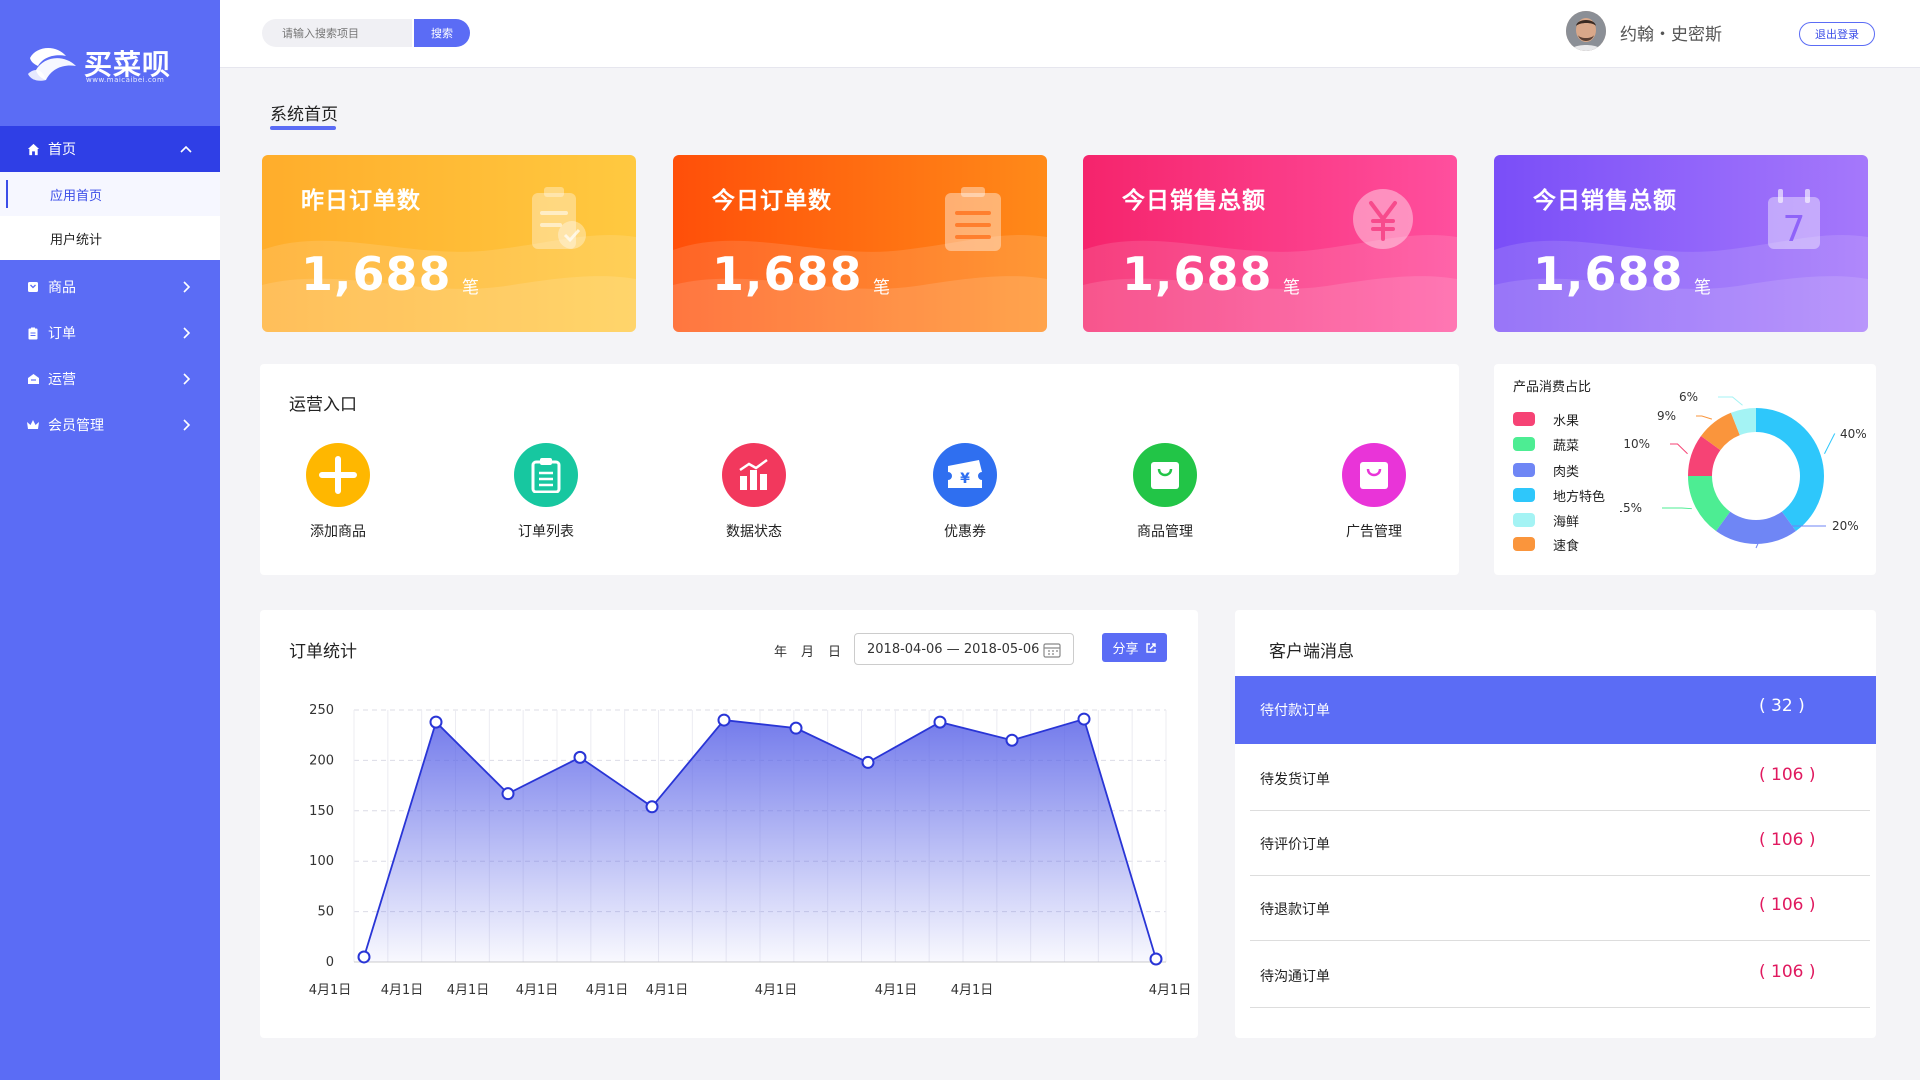  I want to click on order-icon, so click(33, 333).